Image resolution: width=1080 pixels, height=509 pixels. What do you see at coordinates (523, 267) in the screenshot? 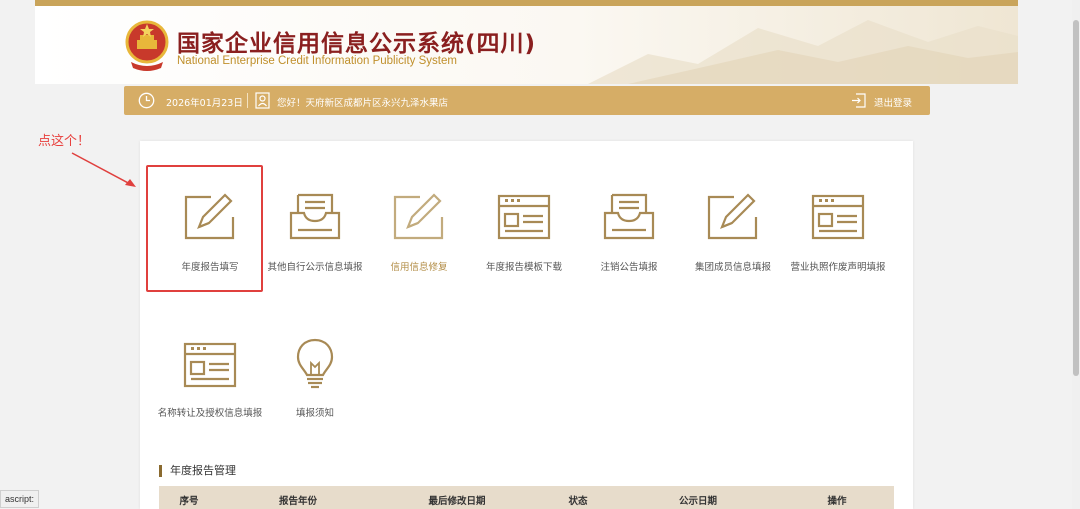
I see `tile-label: 年度报告模板下载` at bounding box center [523, 267].